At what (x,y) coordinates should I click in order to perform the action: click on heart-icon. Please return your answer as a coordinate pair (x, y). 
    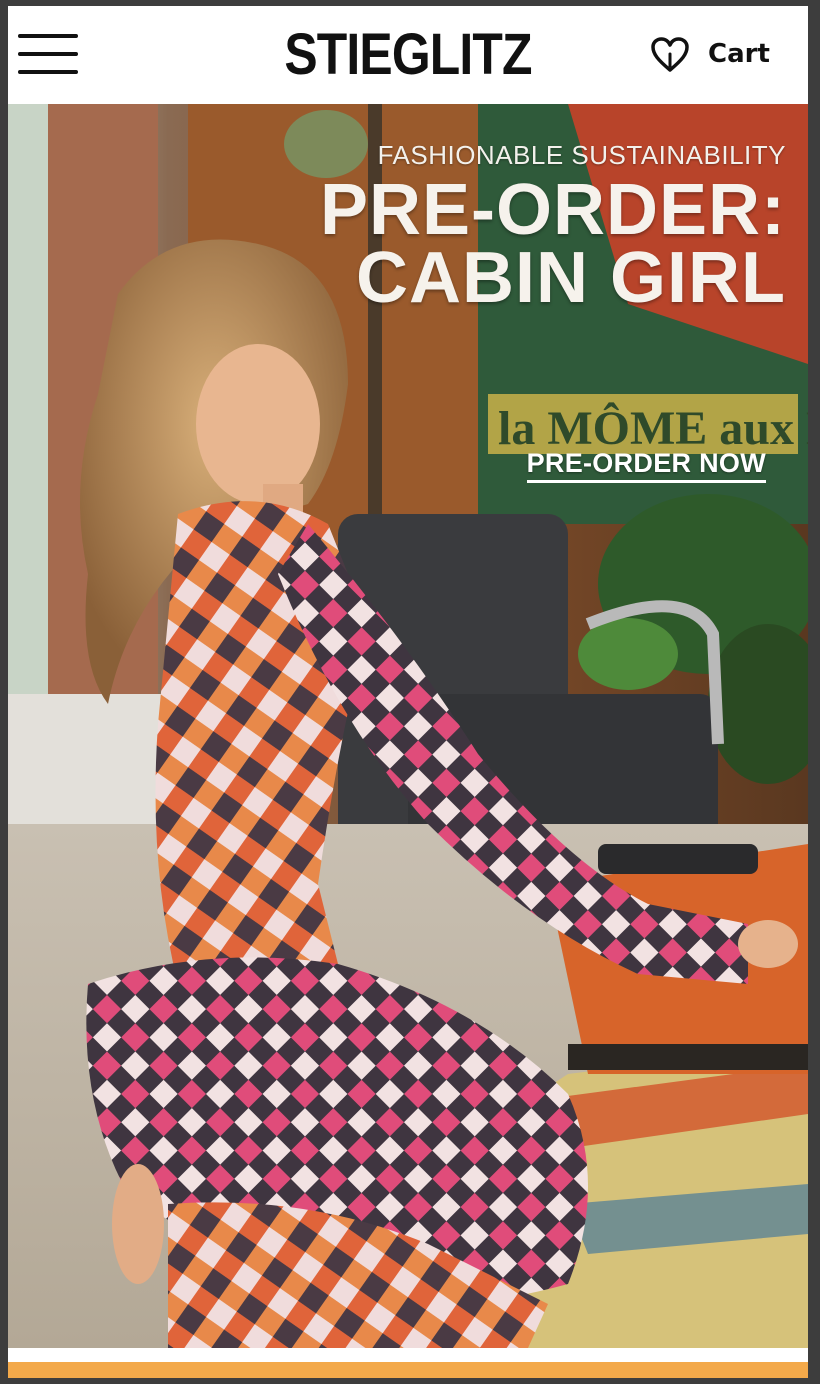
    Looking at the image, I should click on (670, 55).